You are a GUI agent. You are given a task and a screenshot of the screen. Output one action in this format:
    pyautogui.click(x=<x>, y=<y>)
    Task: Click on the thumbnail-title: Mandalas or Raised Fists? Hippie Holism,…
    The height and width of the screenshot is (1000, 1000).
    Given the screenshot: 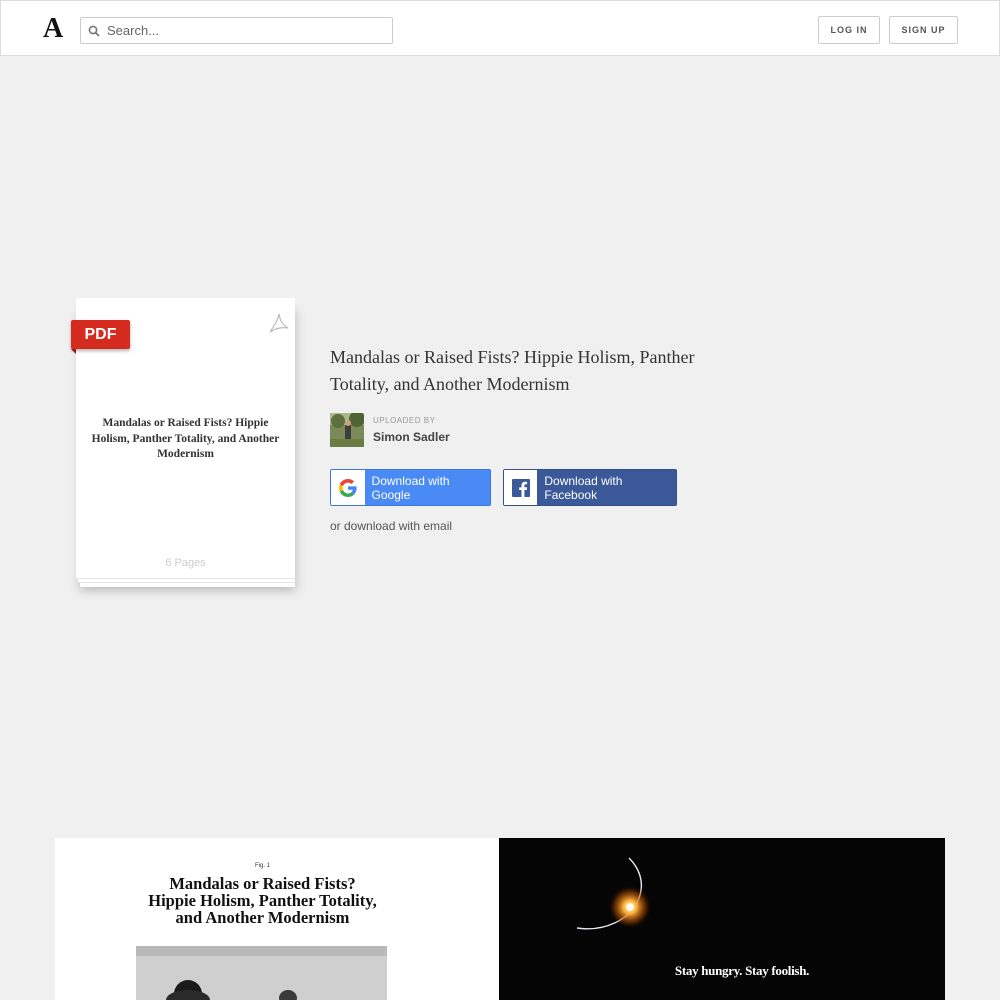 What is the action you would take?
    pyautogui.click(x=185, y=438)
    